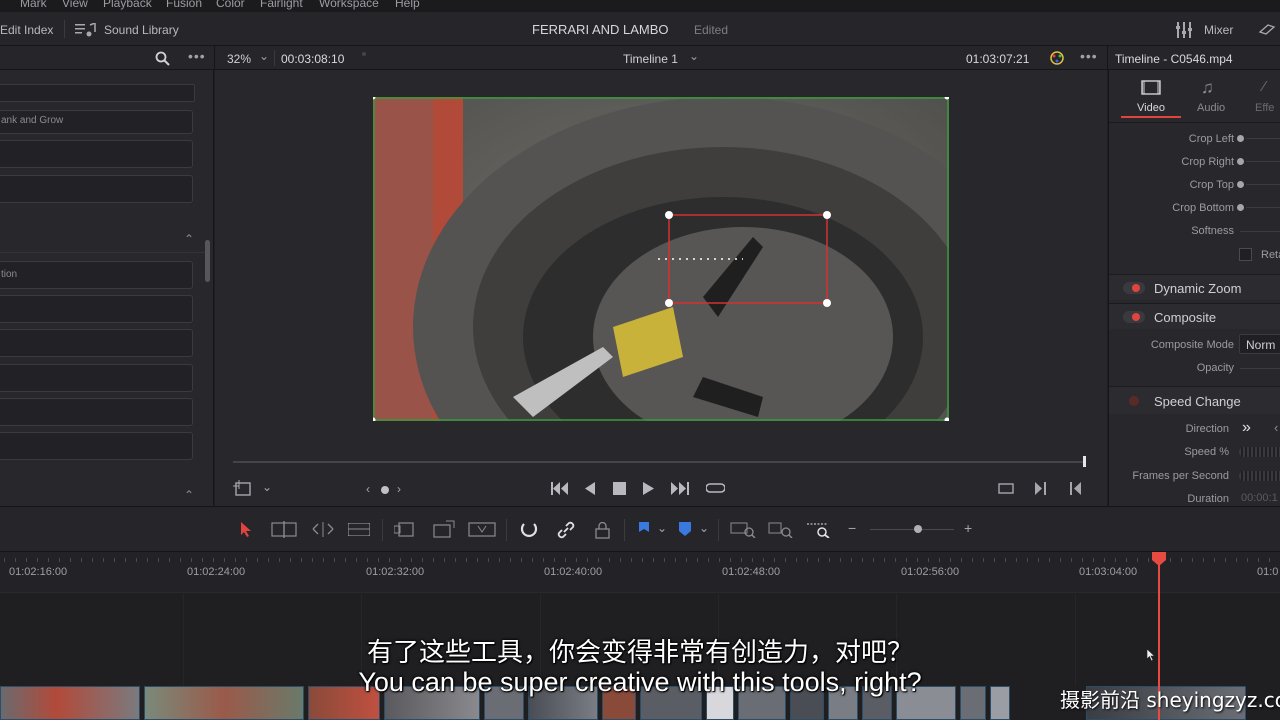  Describe the element at coordinates (781, 529) in the screenshot. I see `detail-zoom-icon` at that location.